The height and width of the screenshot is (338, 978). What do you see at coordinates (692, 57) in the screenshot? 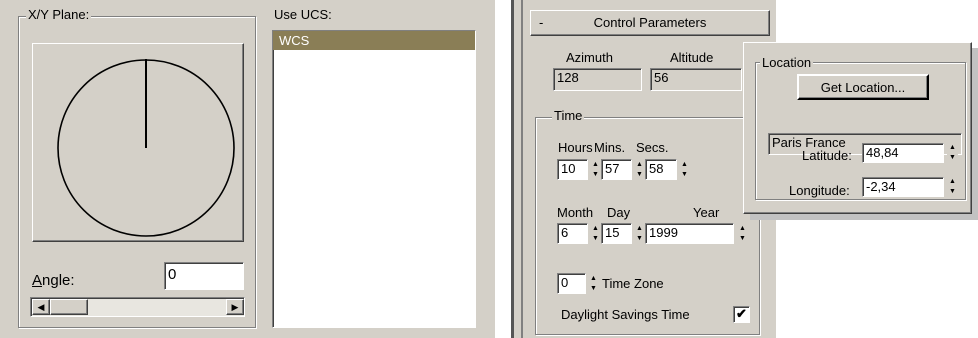
I see `altitude-label: Altitude` at bounding box center [692, 57].